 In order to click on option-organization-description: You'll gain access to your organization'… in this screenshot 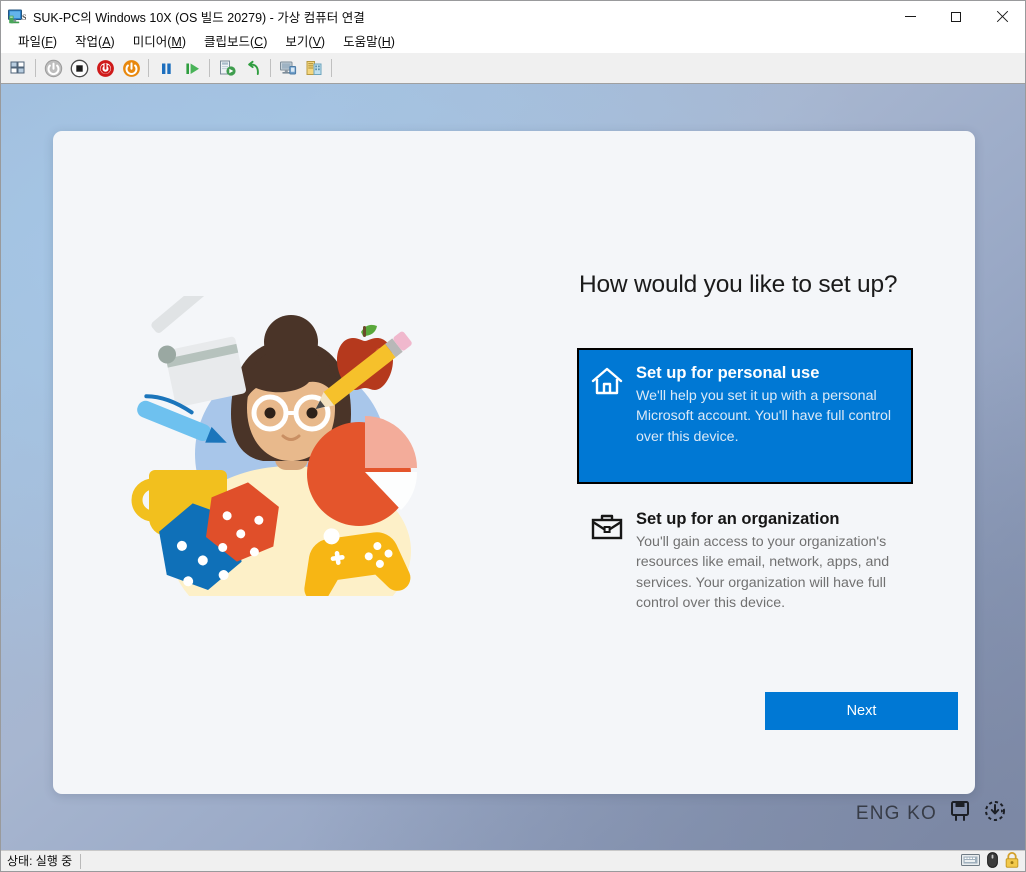, I will do `click(763, 572)`.